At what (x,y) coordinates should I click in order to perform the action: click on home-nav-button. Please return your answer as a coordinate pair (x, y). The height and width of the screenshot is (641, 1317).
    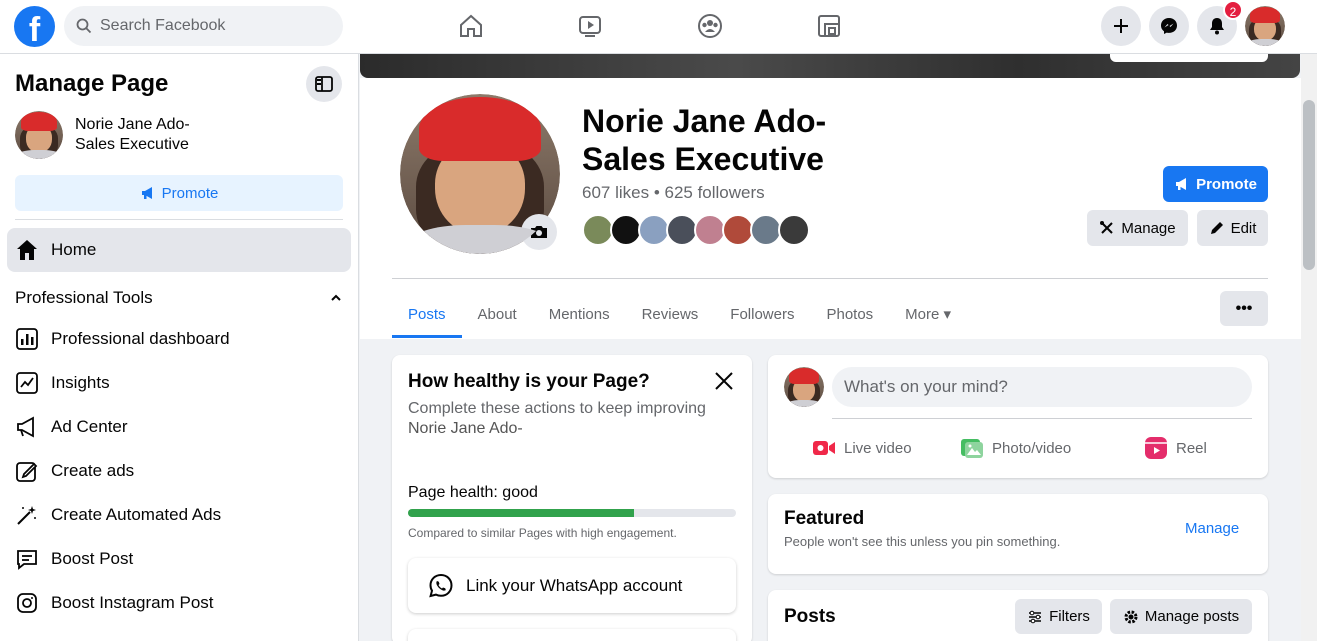
    Looking at the image, I should click on (471, 26).